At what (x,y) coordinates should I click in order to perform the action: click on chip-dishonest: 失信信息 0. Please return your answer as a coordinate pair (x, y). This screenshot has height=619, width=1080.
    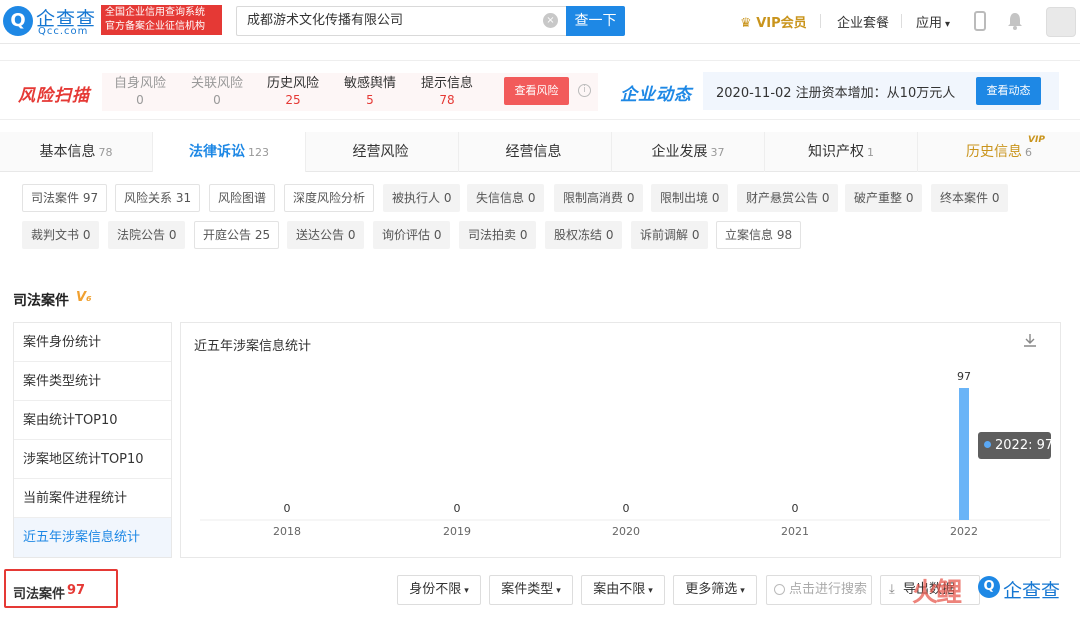
    Looking at the image, I should click on (506, 198).